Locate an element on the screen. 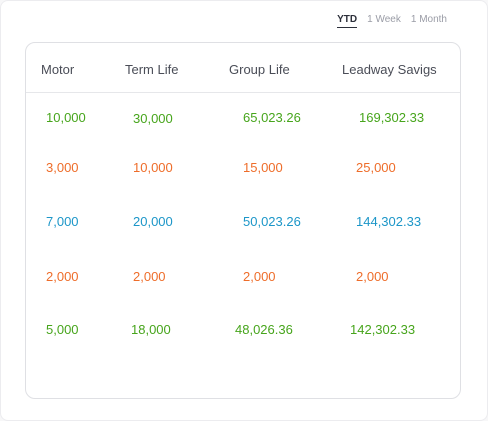 The width and height of the screenshot is (488, 421). cell-motor: 3,000 is located at coordinates (62, 167).